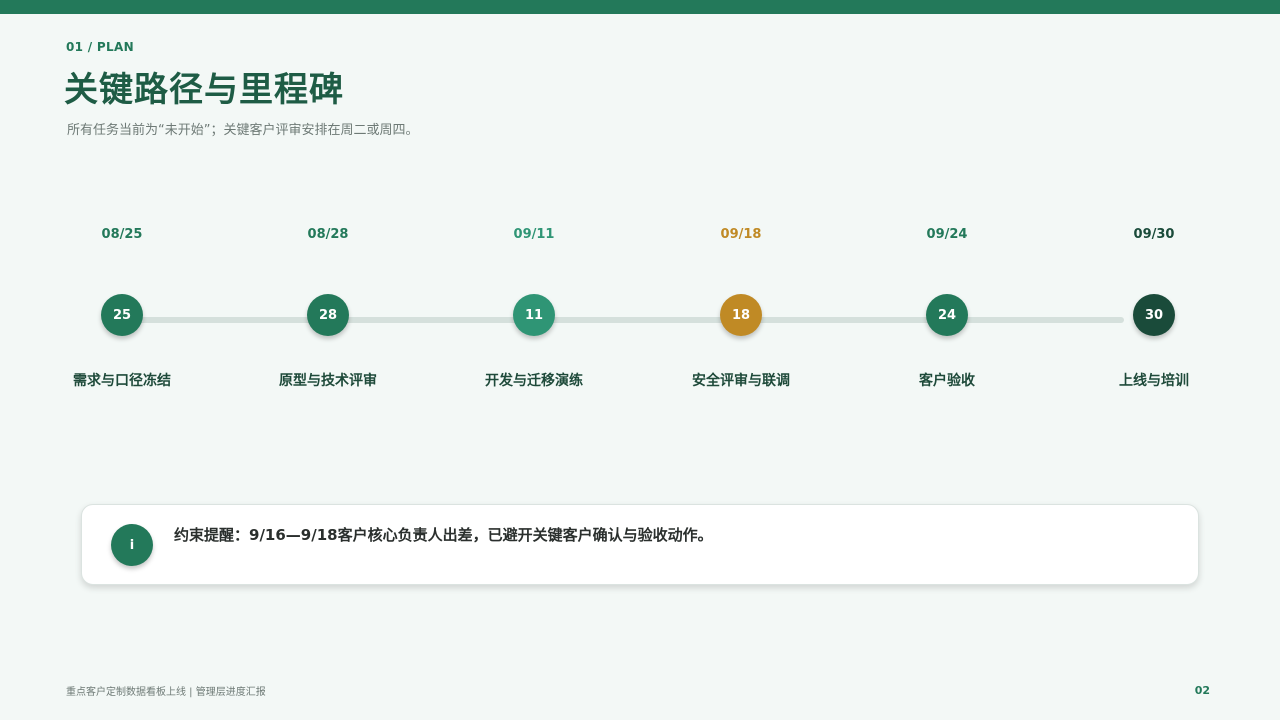 The width and height of the screenshot is (1280, 720). I want to click on milestone-dot: 24, so click(947, 315).